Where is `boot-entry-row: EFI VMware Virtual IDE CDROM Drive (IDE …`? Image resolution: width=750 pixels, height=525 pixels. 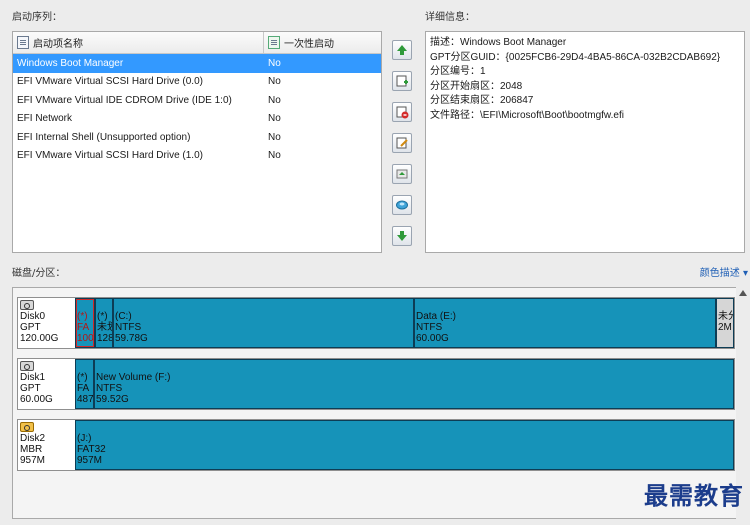
boot-entry-row: EFI VMware Virtual IDE CDROM Drive (IDE … is located at coordinates (197, 100).